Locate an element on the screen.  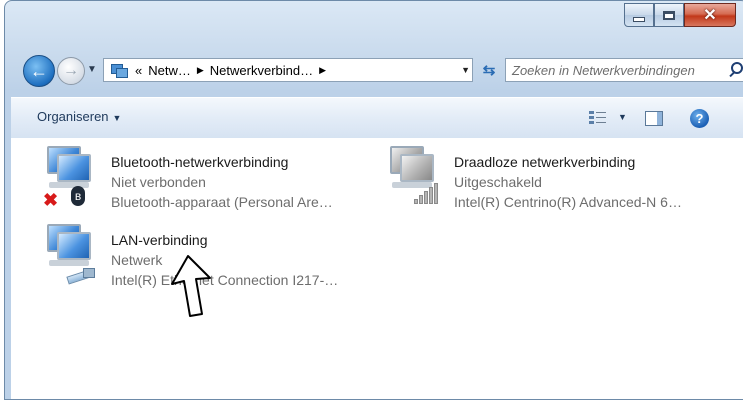
minimize-icon is located at coordinates (639, 19).